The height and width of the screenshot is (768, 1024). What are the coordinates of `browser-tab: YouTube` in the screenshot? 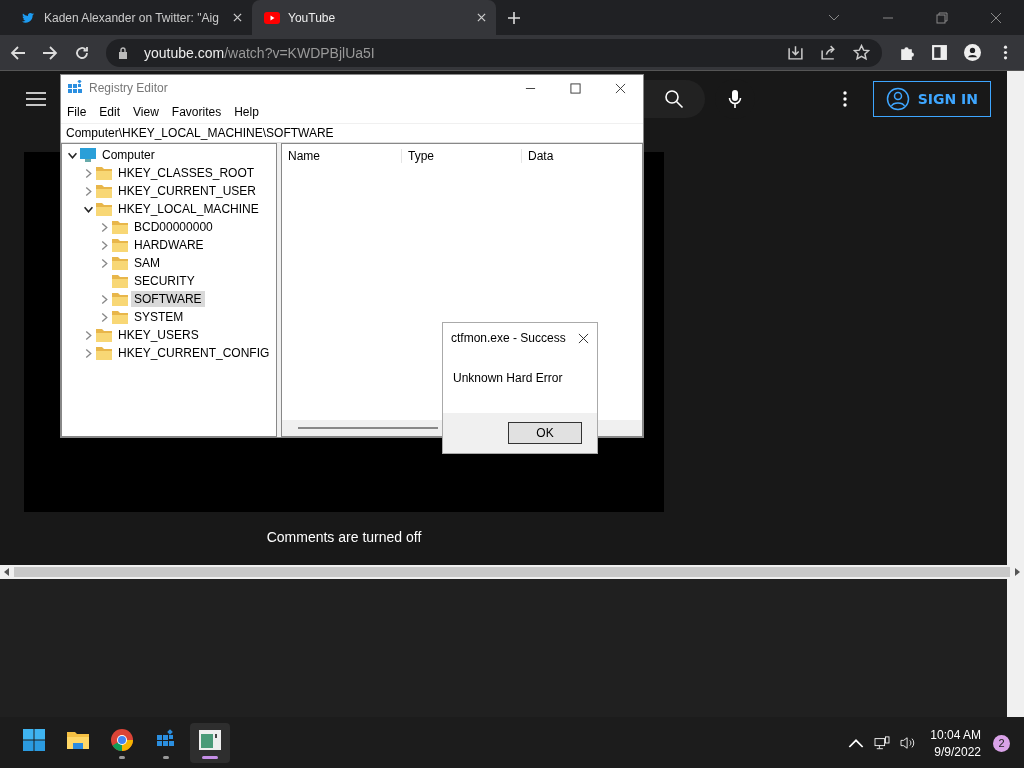 It's located at (374, 17).